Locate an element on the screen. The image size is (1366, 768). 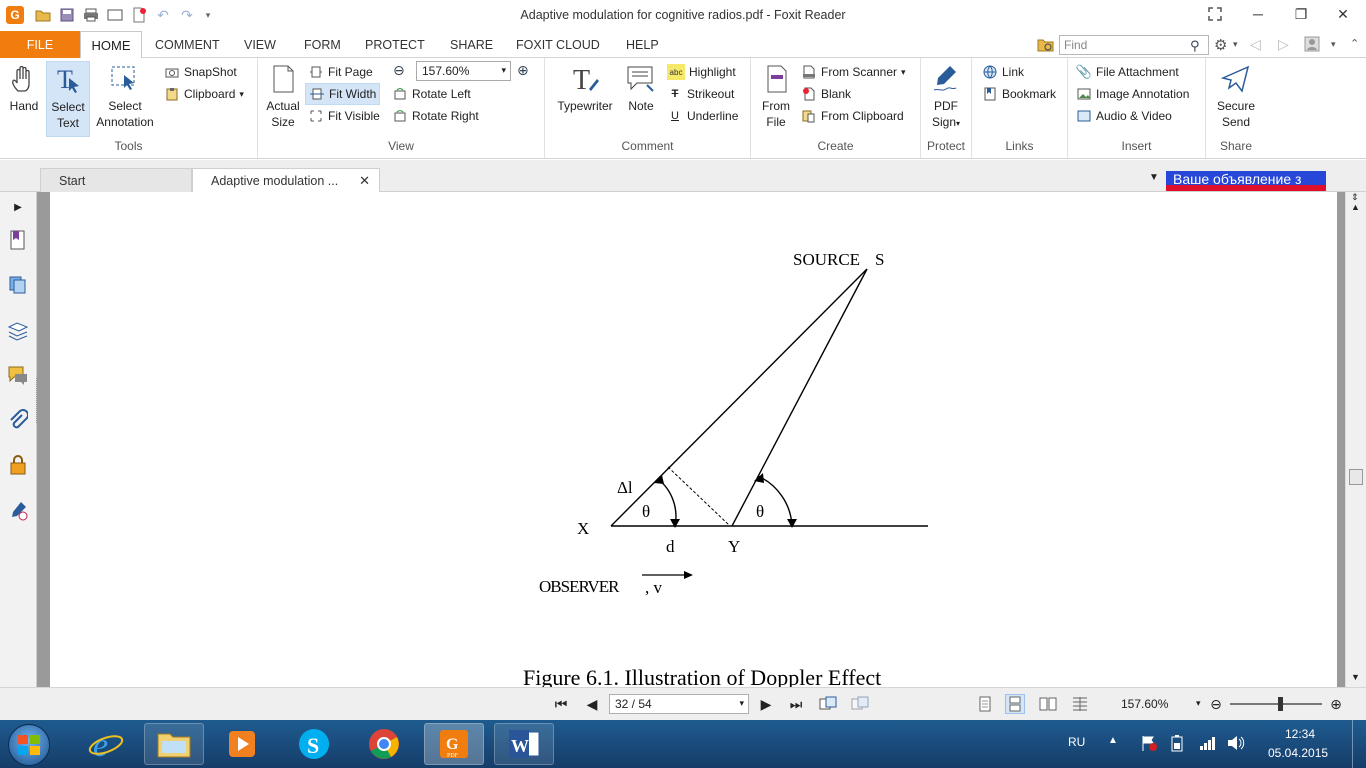
ad-banner: Ваше объявление з is located at coordinates (1246, 181).